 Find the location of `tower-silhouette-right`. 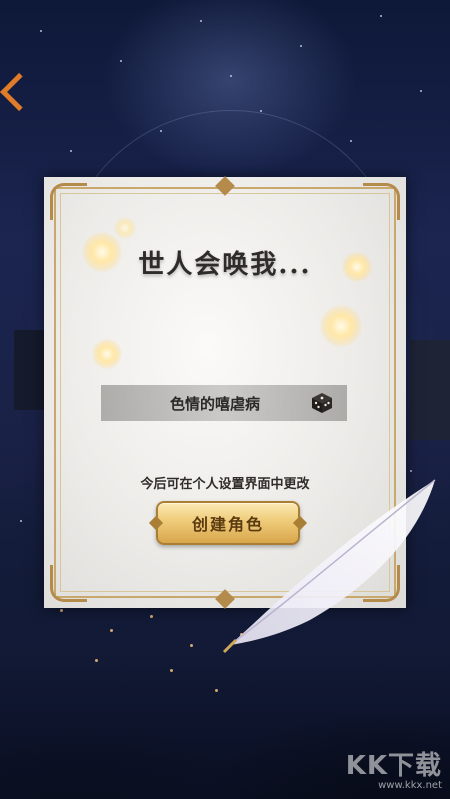

tower-silhouette-right is located at coordinates (430, 390).